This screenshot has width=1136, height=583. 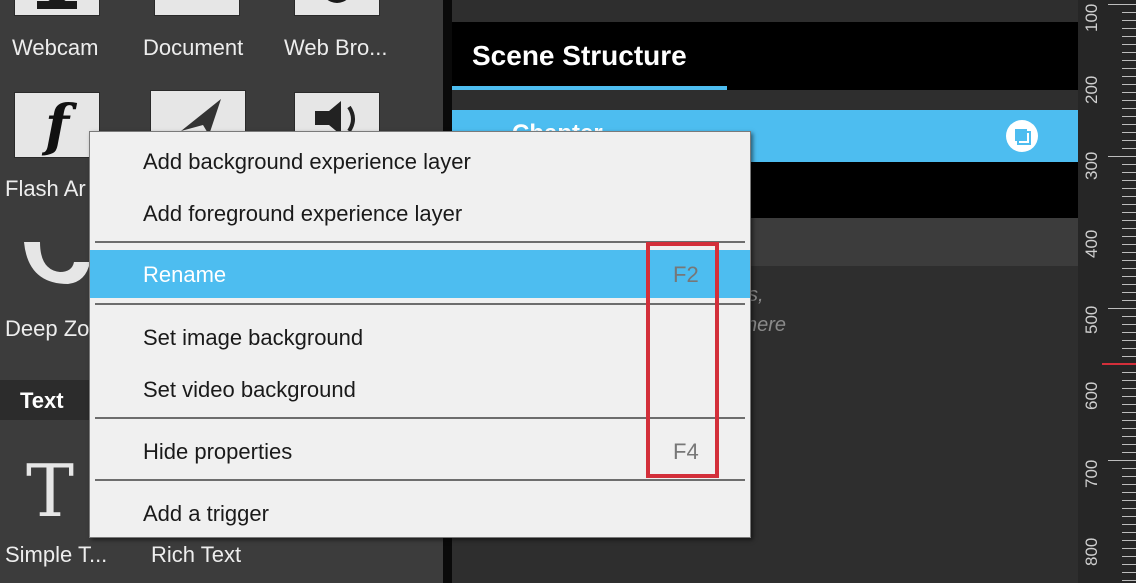 What do you see at coordinates (198, 113) in the screenshot?
I see `paper-plane-icon` at bounding box center [198, 113].